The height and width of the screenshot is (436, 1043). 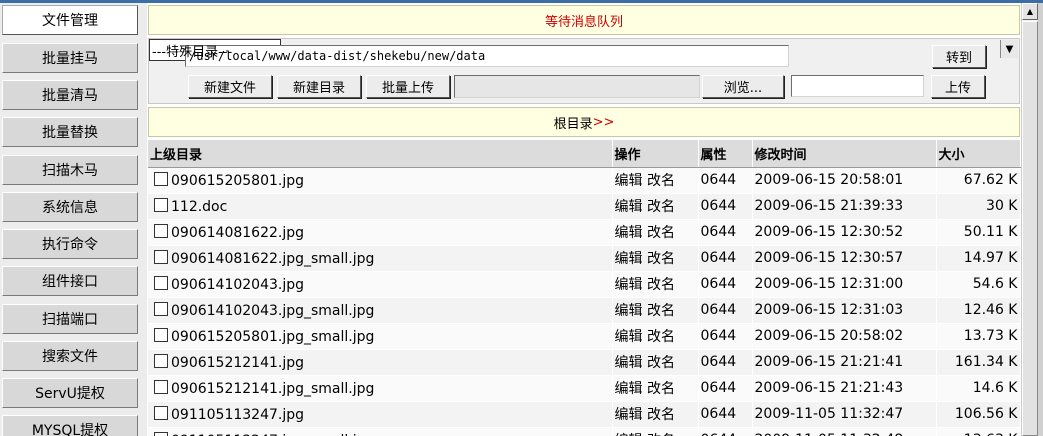 What do you see at coordinates (272, 434) in the screenshot?
I see `file-name-link: 091105113247.jpg_small.jpg` at bounding box center [272, 434].